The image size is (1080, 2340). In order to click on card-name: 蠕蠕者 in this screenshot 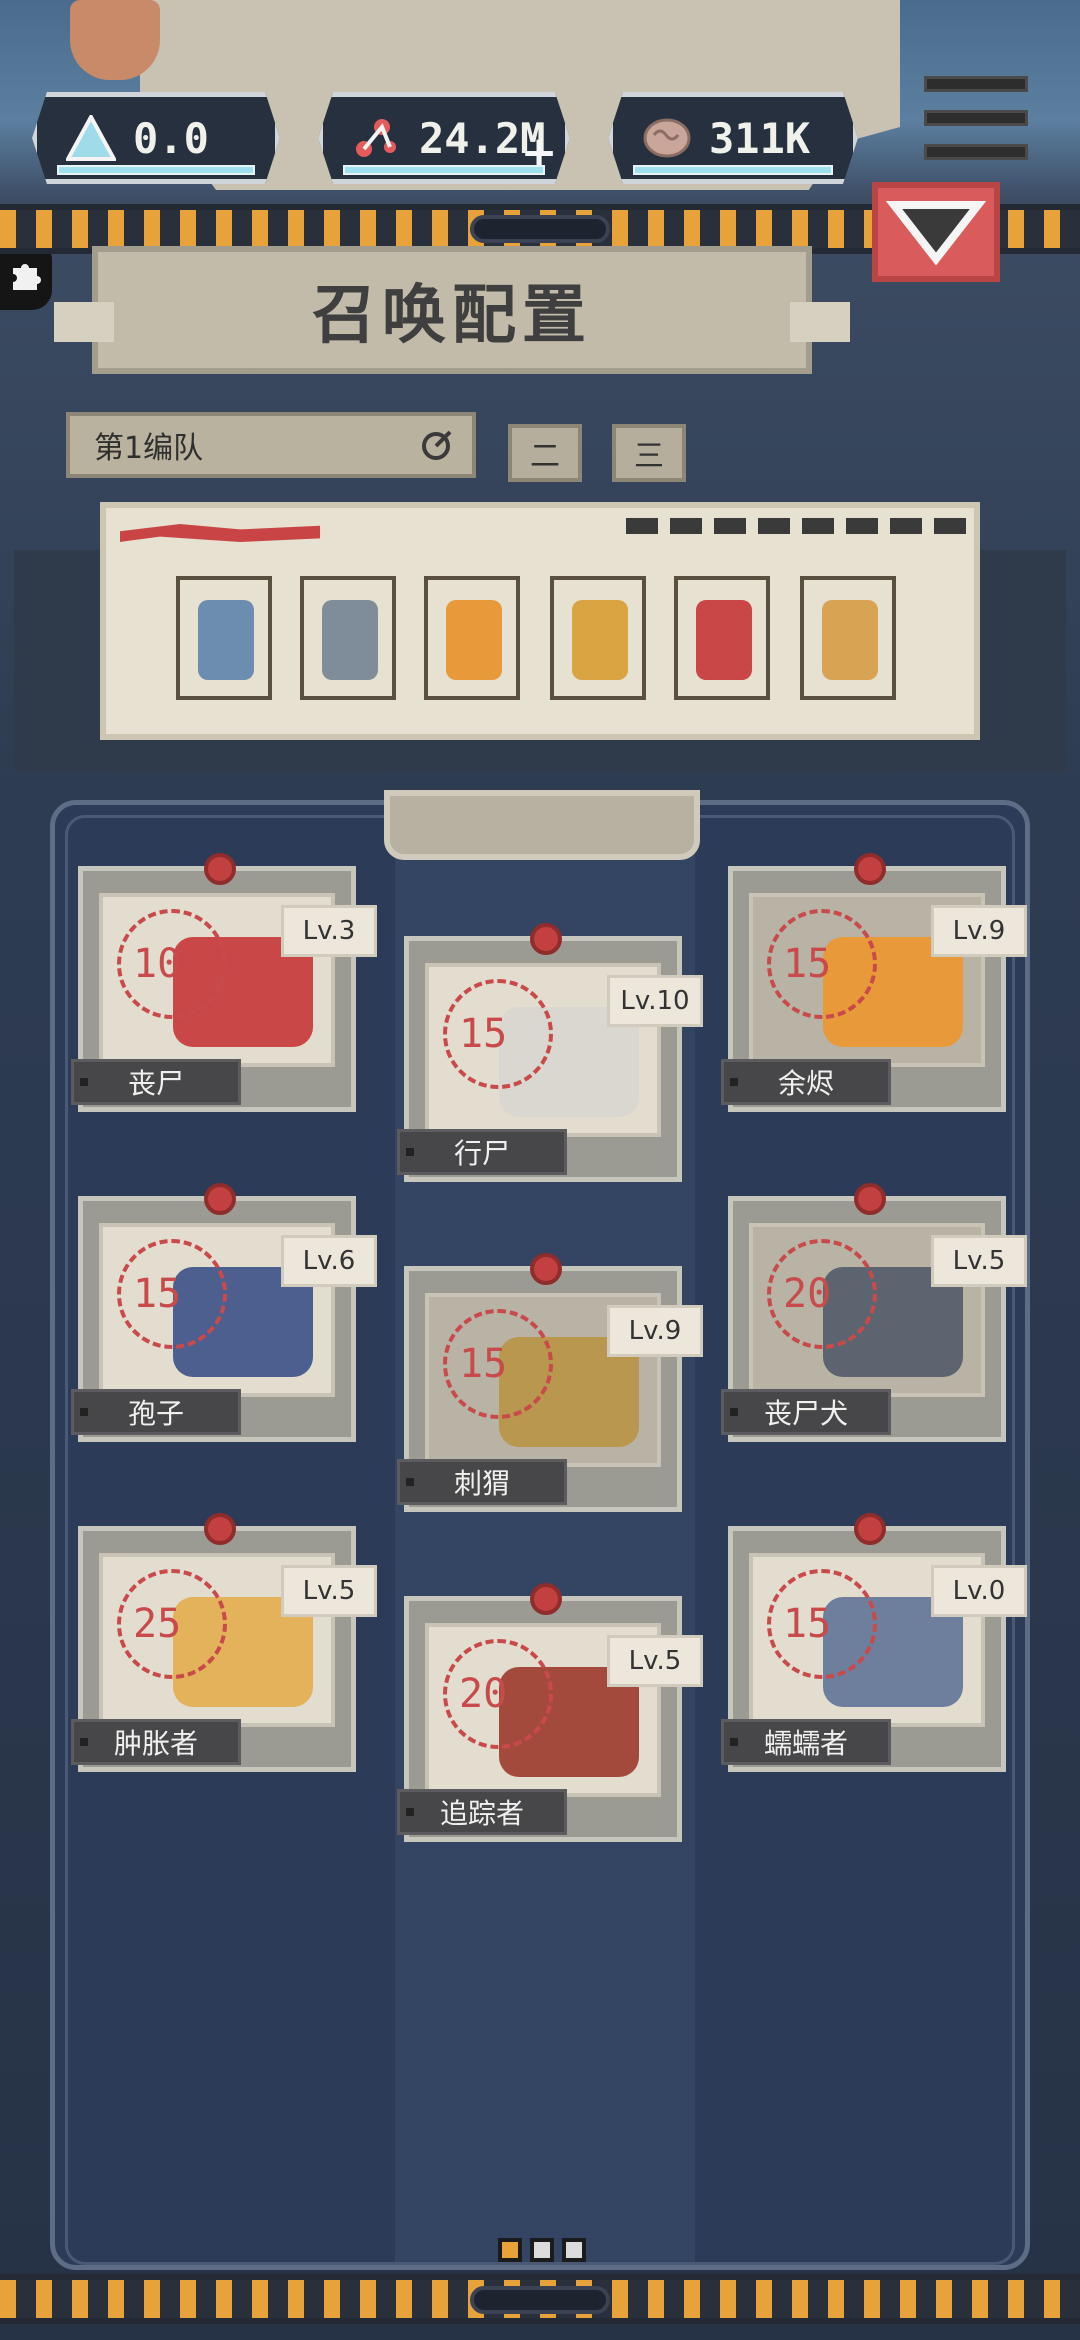, I will do `click(806, 1742)`.